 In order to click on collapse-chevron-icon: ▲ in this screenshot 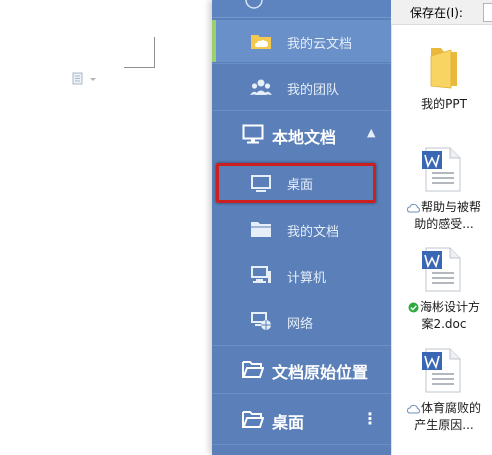, I will do `click(371, 132)`.